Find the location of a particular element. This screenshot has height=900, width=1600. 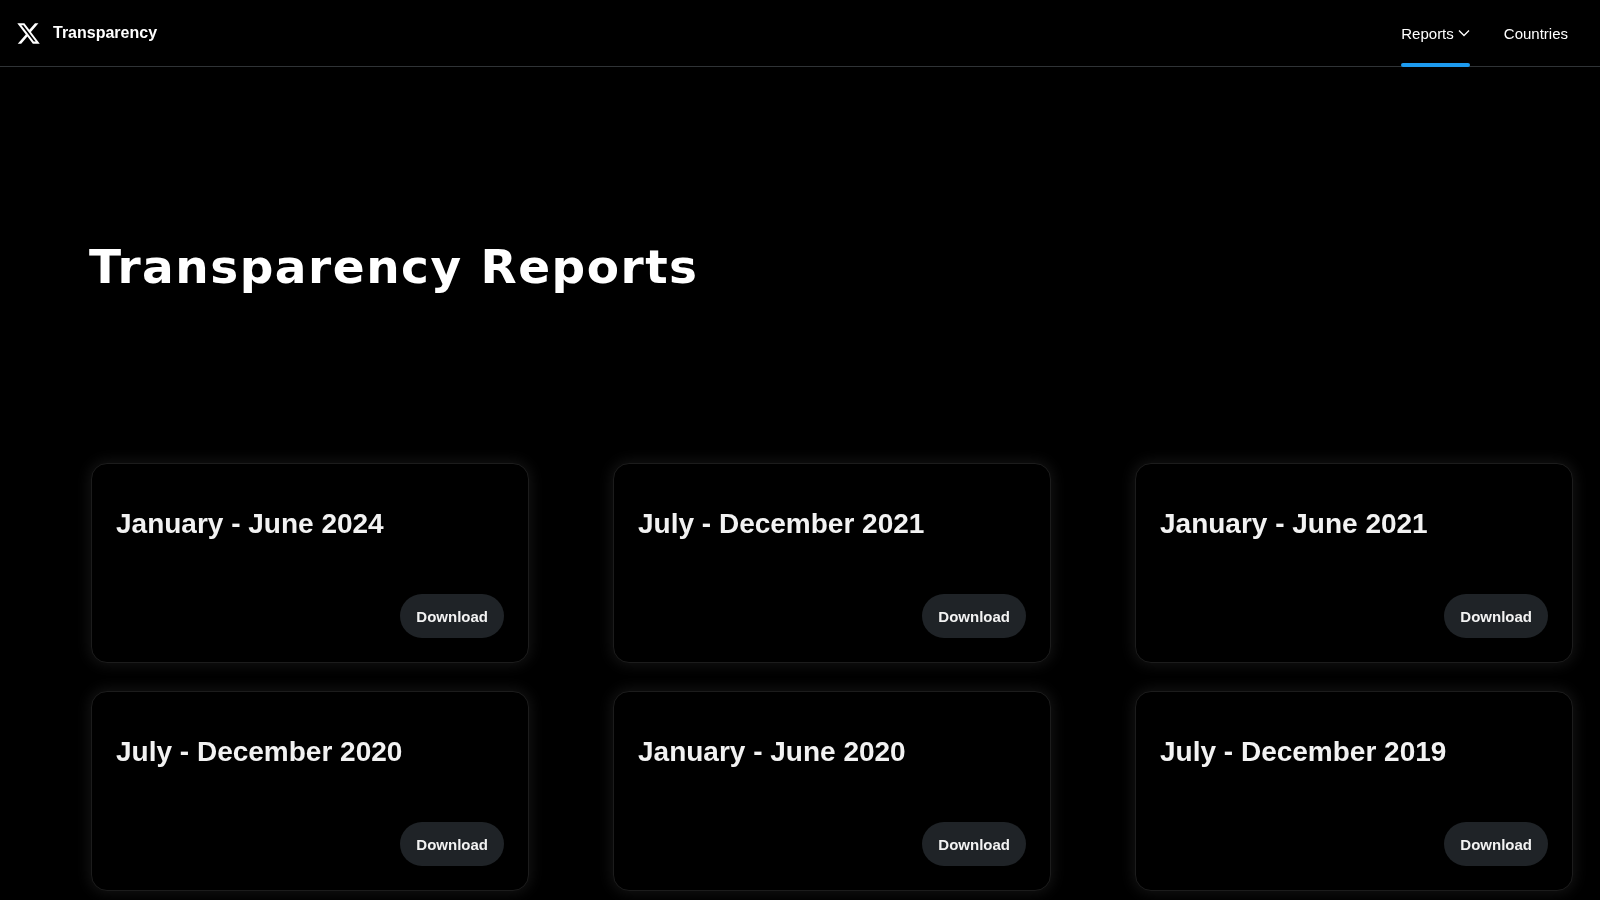

report-period: January - June 2024 is located at coordinates (250, 524).